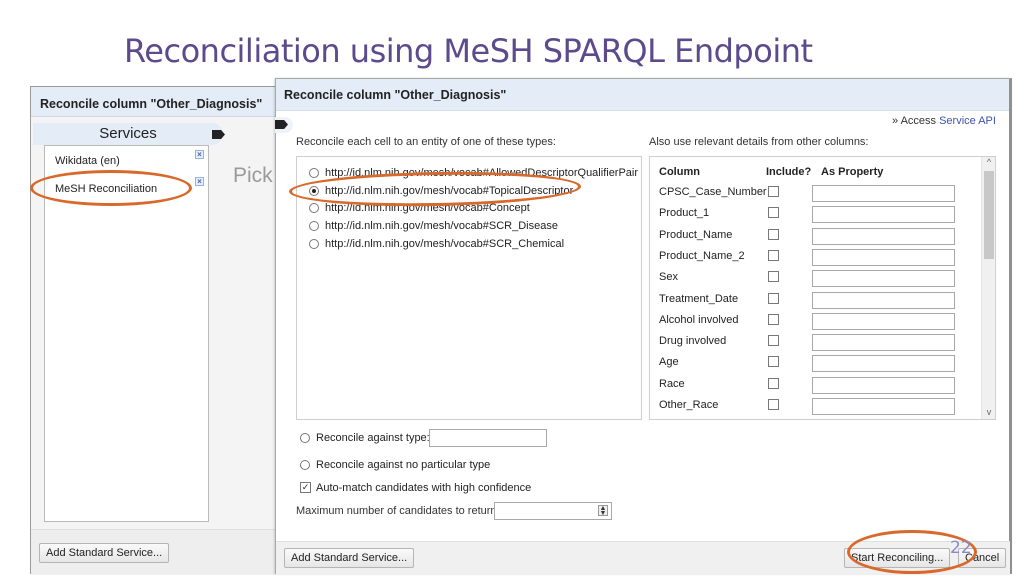  What do you see at coordinates (693, 341) in the screenshot?
I see `column-name: Drug involved` at bounding box center [693, 341].